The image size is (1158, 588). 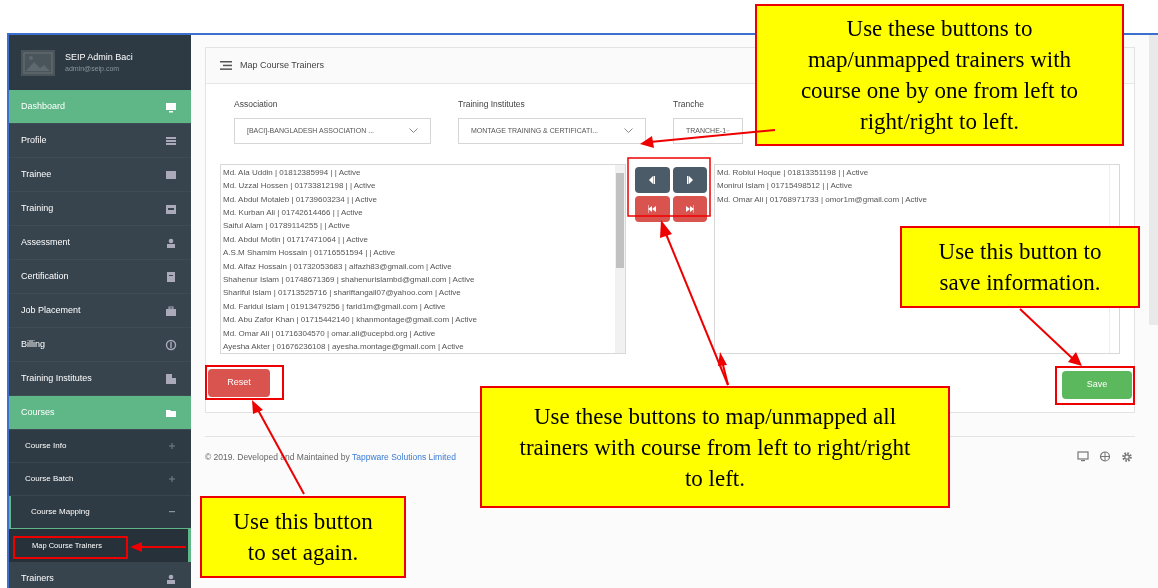 I want to click on trainer-option: A.S.M Shamim Hossain | 01716551594 | | Active, so click(x=419, y=253).